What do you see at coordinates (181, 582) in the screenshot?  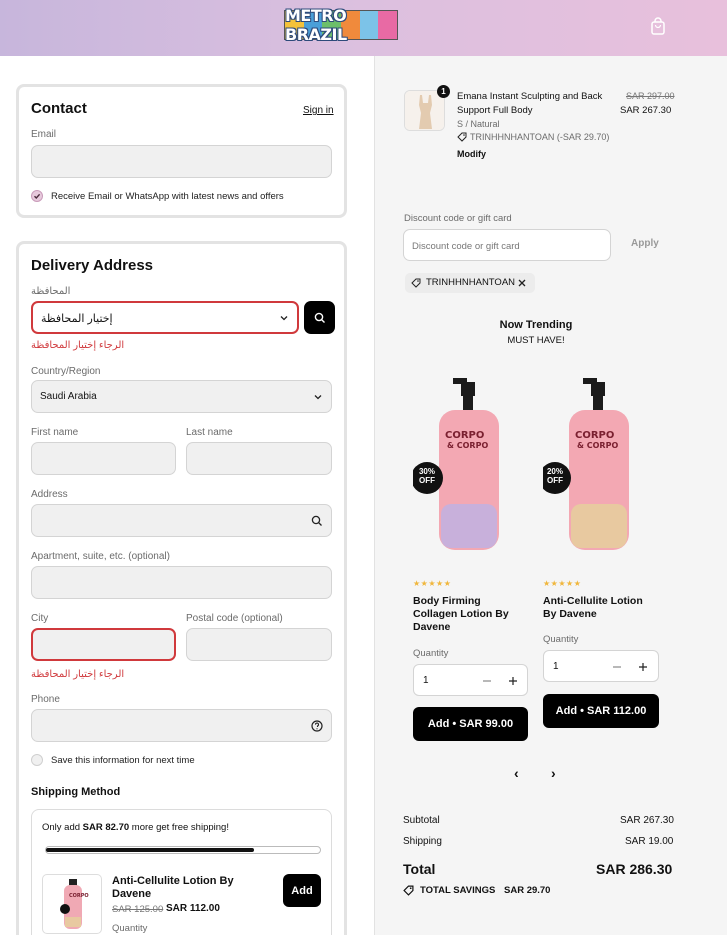 I see `apartment-field` at bounding box center [181, 582].